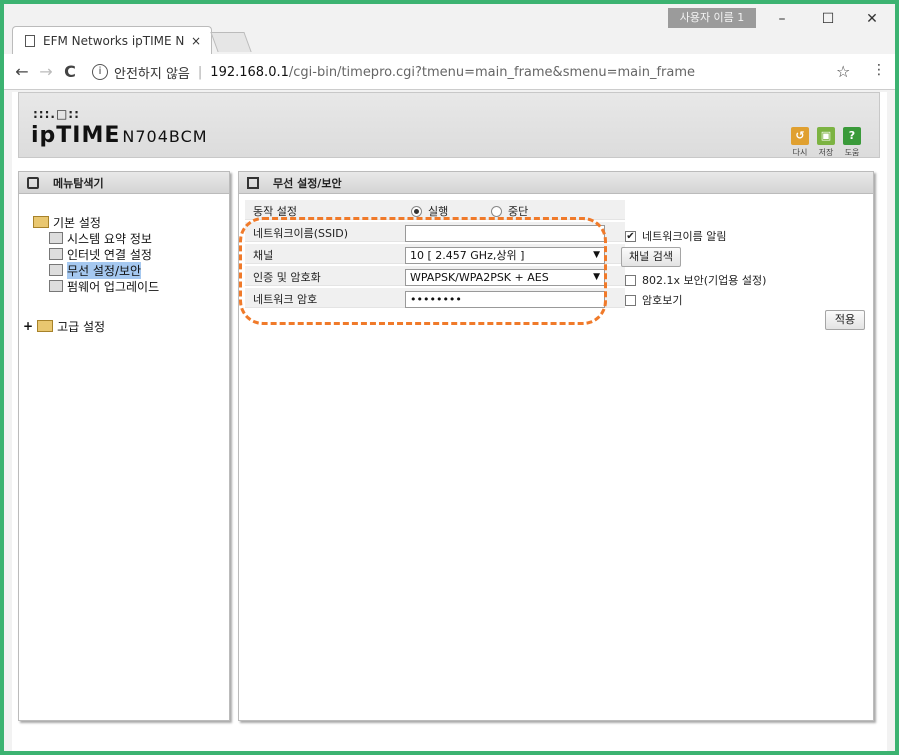 This screenshot has height=755, width=899. Describe the element at coordinates (124, 183) in the screenshot. I see `menu-explorer-header: 메뉴탐색기` at that location.